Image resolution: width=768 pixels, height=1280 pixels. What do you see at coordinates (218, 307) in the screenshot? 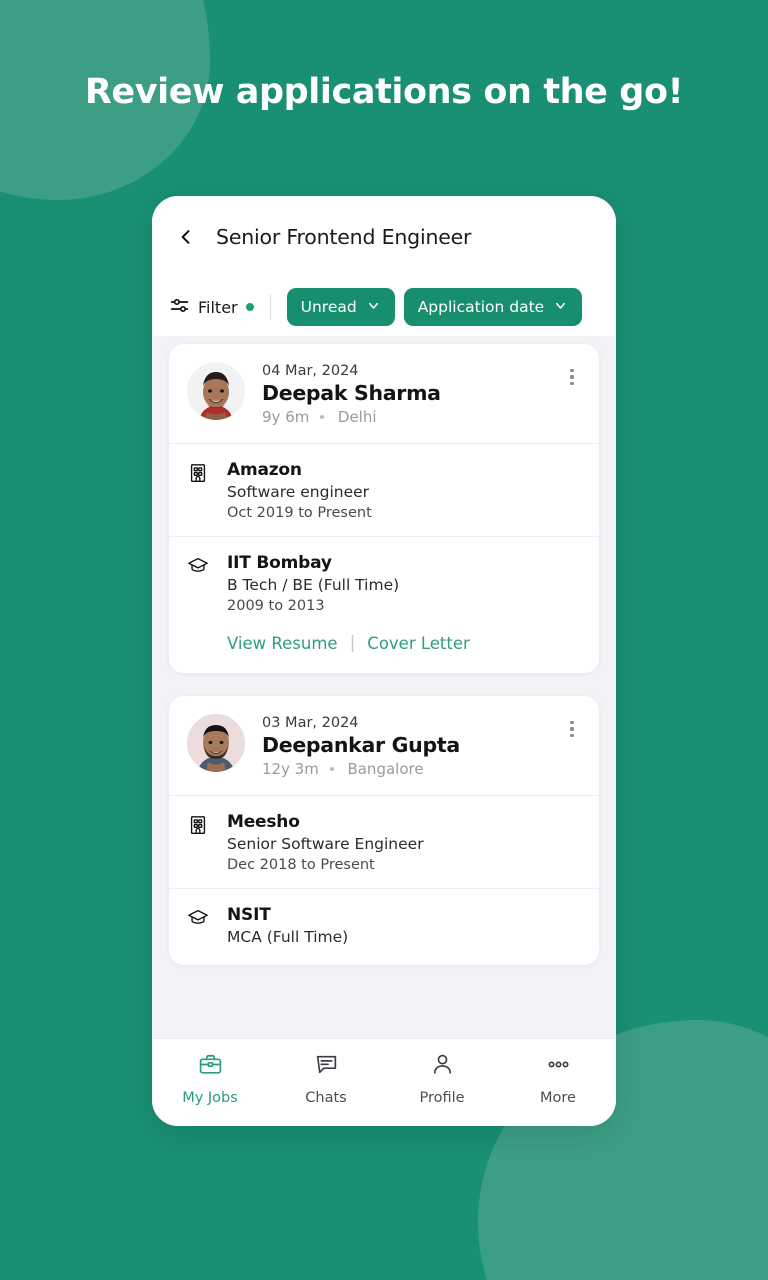
I see `filter-label: Filter` at bounding box center [218, 307].